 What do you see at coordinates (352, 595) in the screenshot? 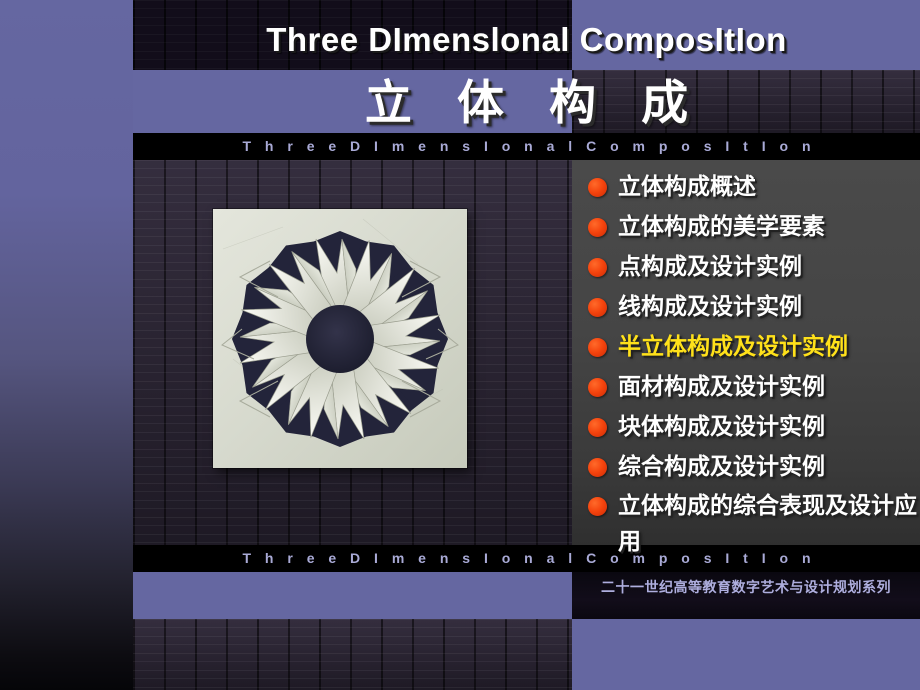
I see `footer-purple-panel` at bounding box center [352, 595].